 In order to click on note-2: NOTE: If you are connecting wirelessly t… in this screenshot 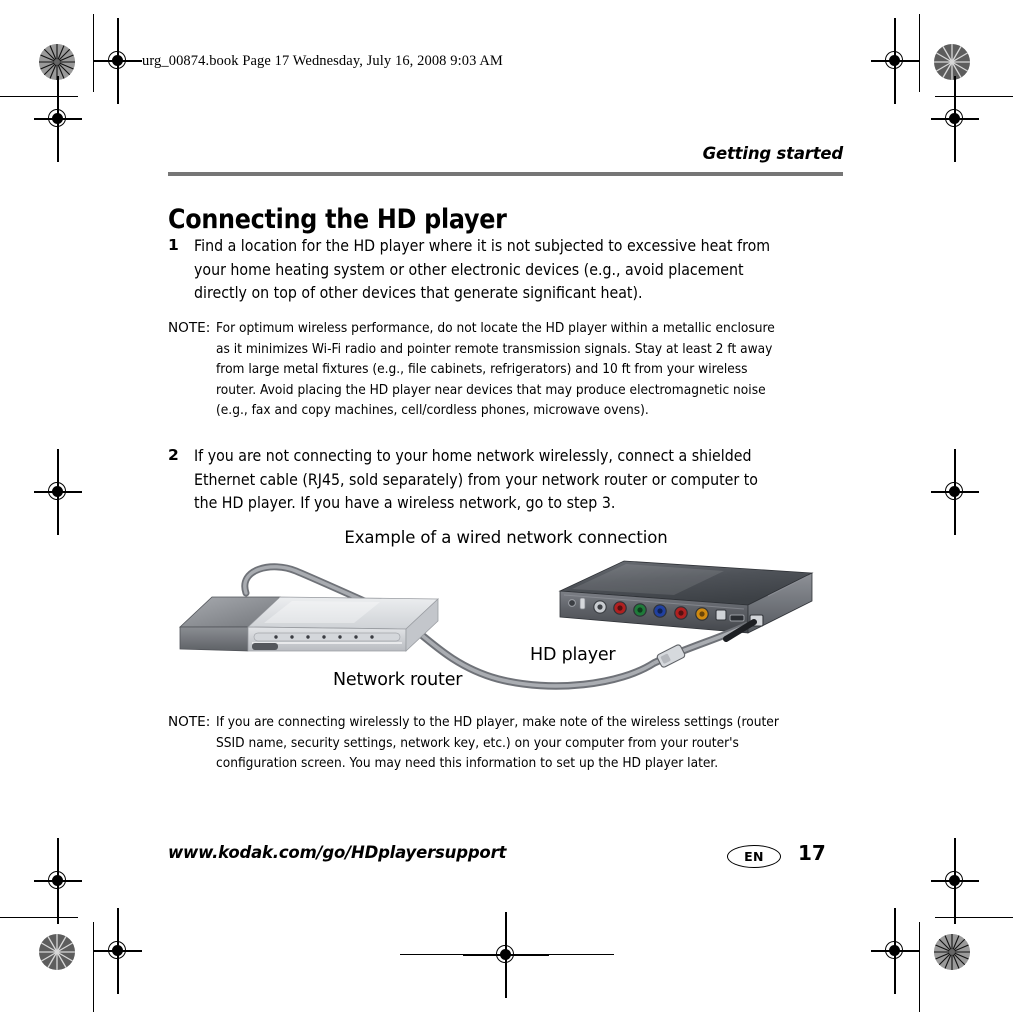, I will do `click(506, 743)`.